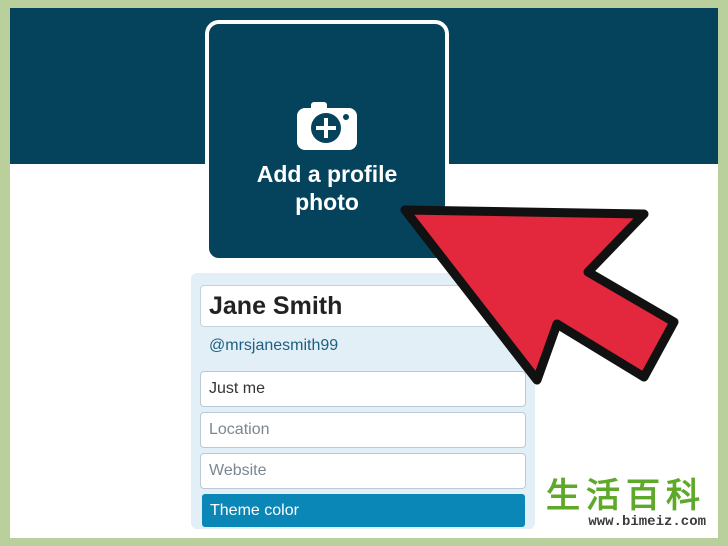 The width and height of the screenshot is (728, 546). I want to click on theme-color-button: Theme color, so click(363, 510).